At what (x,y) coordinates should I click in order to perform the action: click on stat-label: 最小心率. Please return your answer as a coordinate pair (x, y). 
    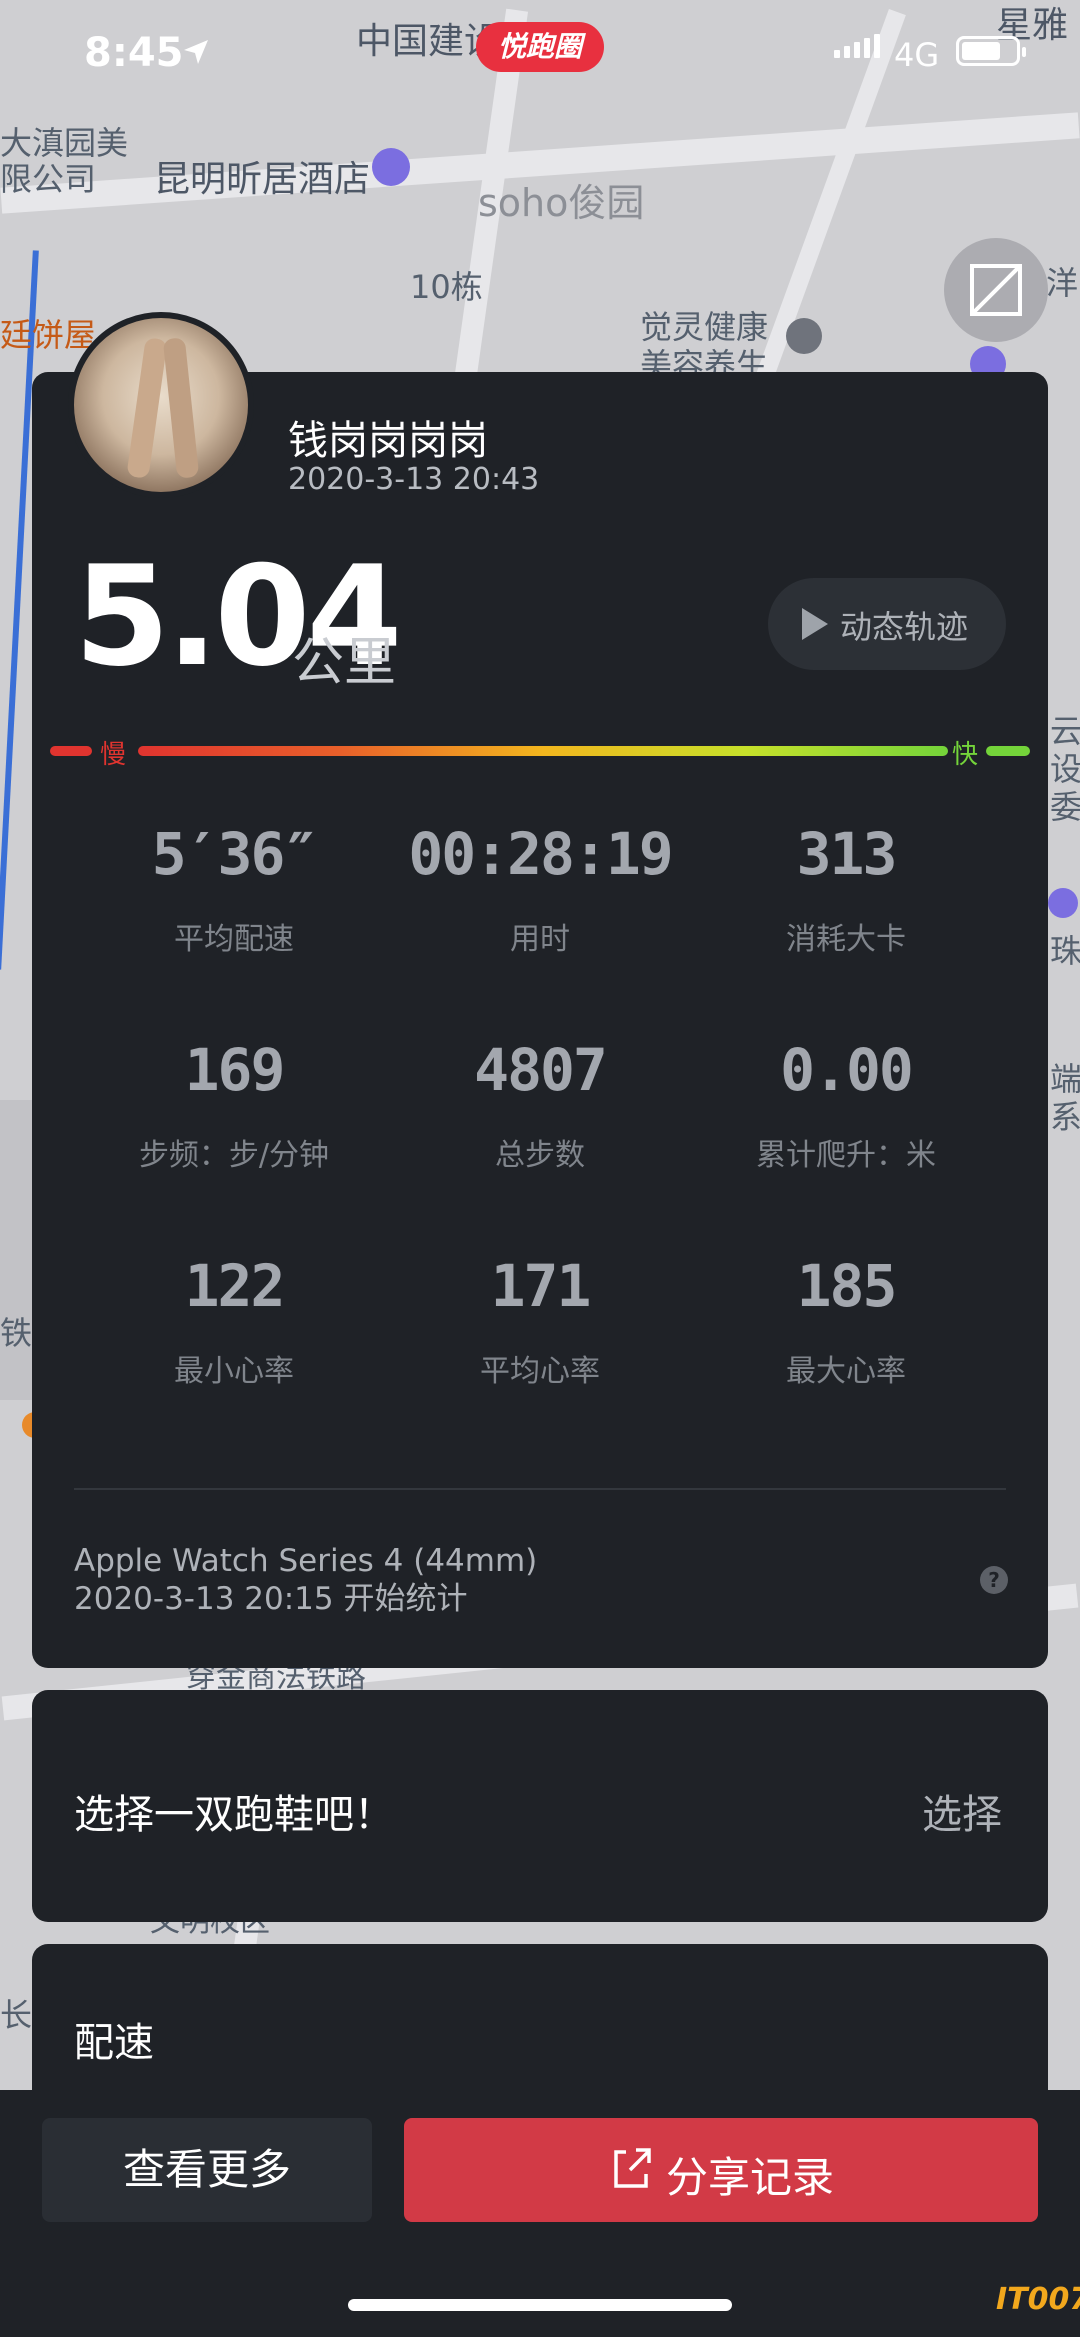
    Looking at the image, I should click on (234, 1371).